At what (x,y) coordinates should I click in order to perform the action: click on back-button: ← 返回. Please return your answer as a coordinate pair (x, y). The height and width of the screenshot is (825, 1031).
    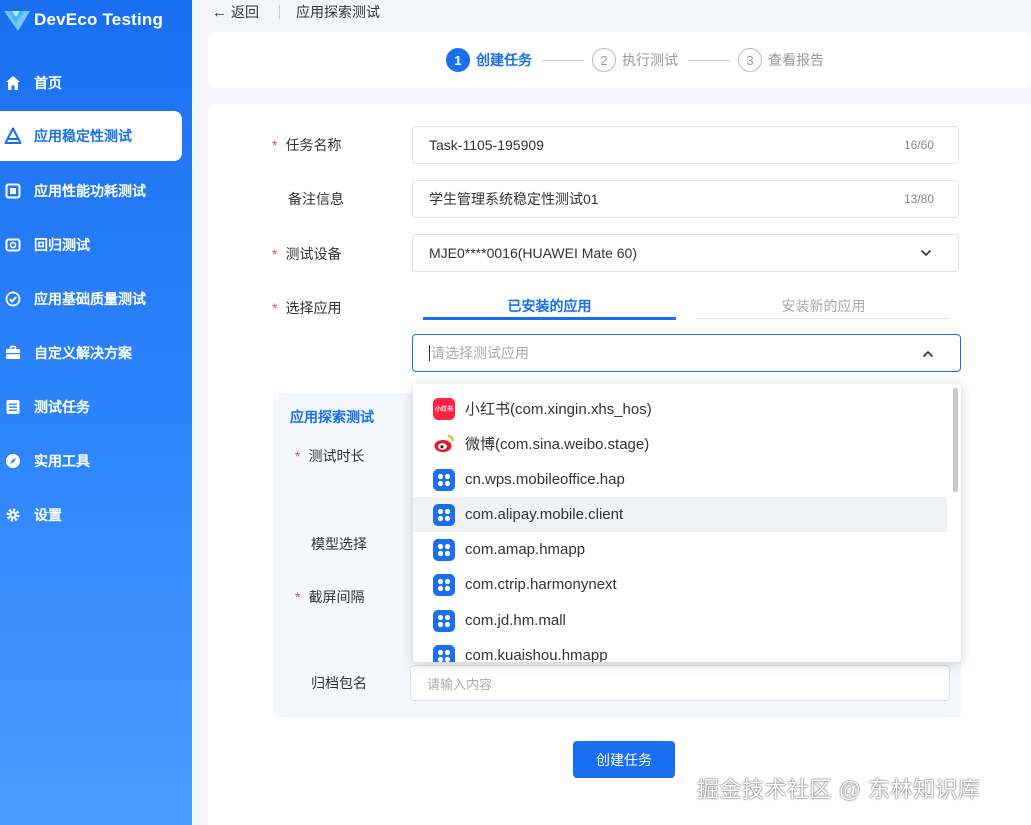
    Looking at the image, I should click on (235, 12).